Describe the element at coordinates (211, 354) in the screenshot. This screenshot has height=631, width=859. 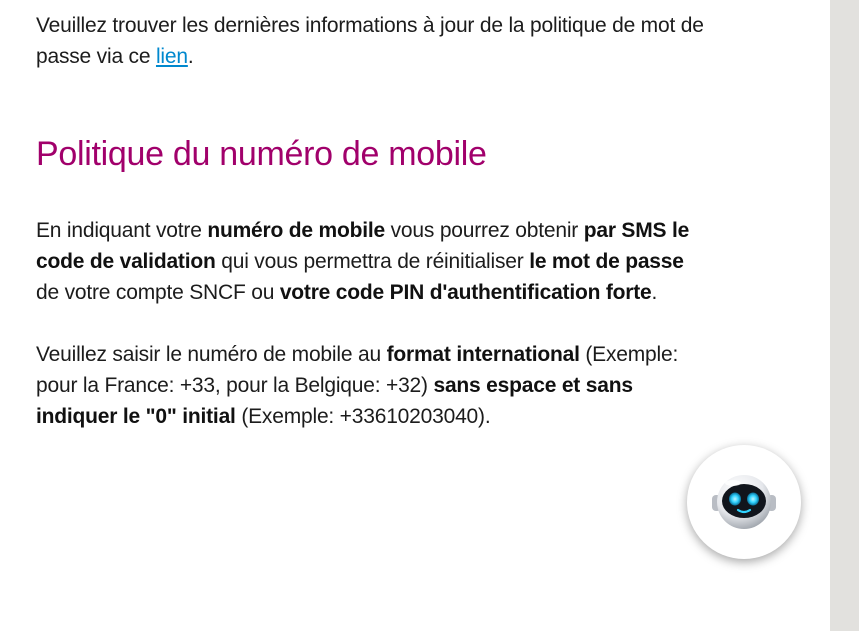
I see `text-span: Veuillez saisir le numéro de mobile au` at that location.